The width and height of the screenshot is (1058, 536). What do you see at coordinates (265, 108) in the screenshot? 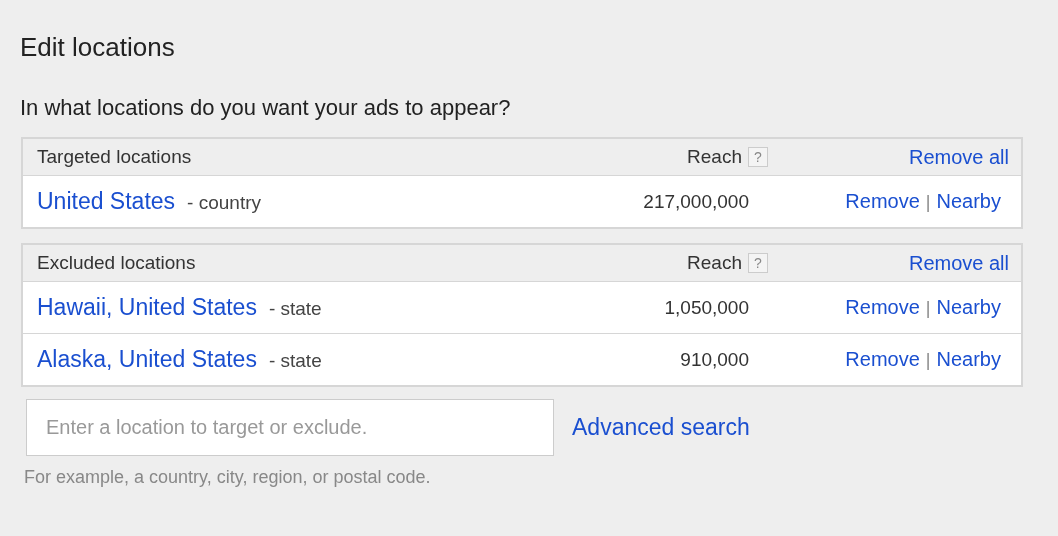
I see `question-text: In what locations do you want your ads to appear?` at bounding box center [265, 108].